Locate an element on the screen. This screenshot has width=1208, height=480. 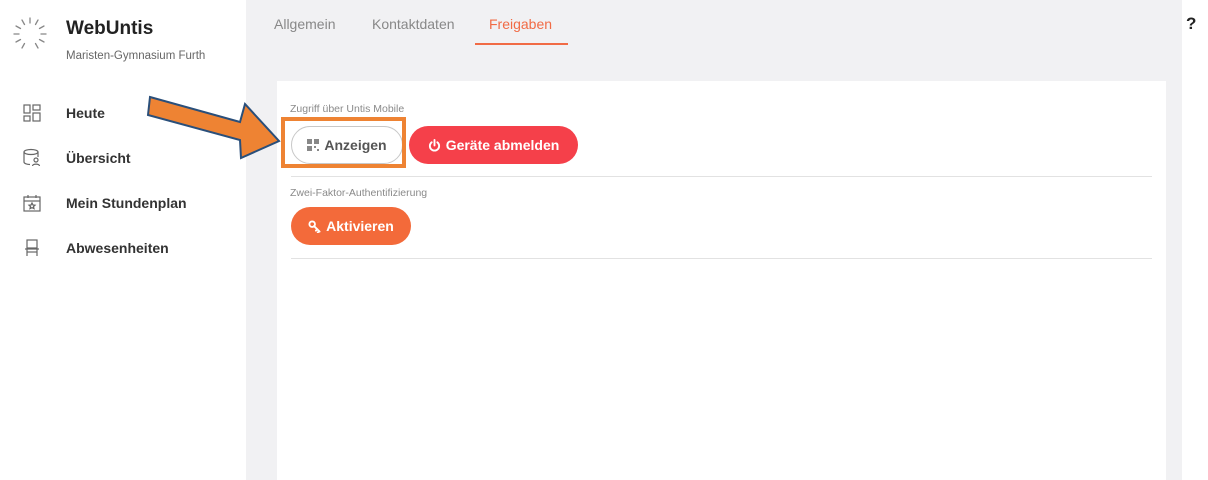
right-strip is located at coordinates (1195, 240).